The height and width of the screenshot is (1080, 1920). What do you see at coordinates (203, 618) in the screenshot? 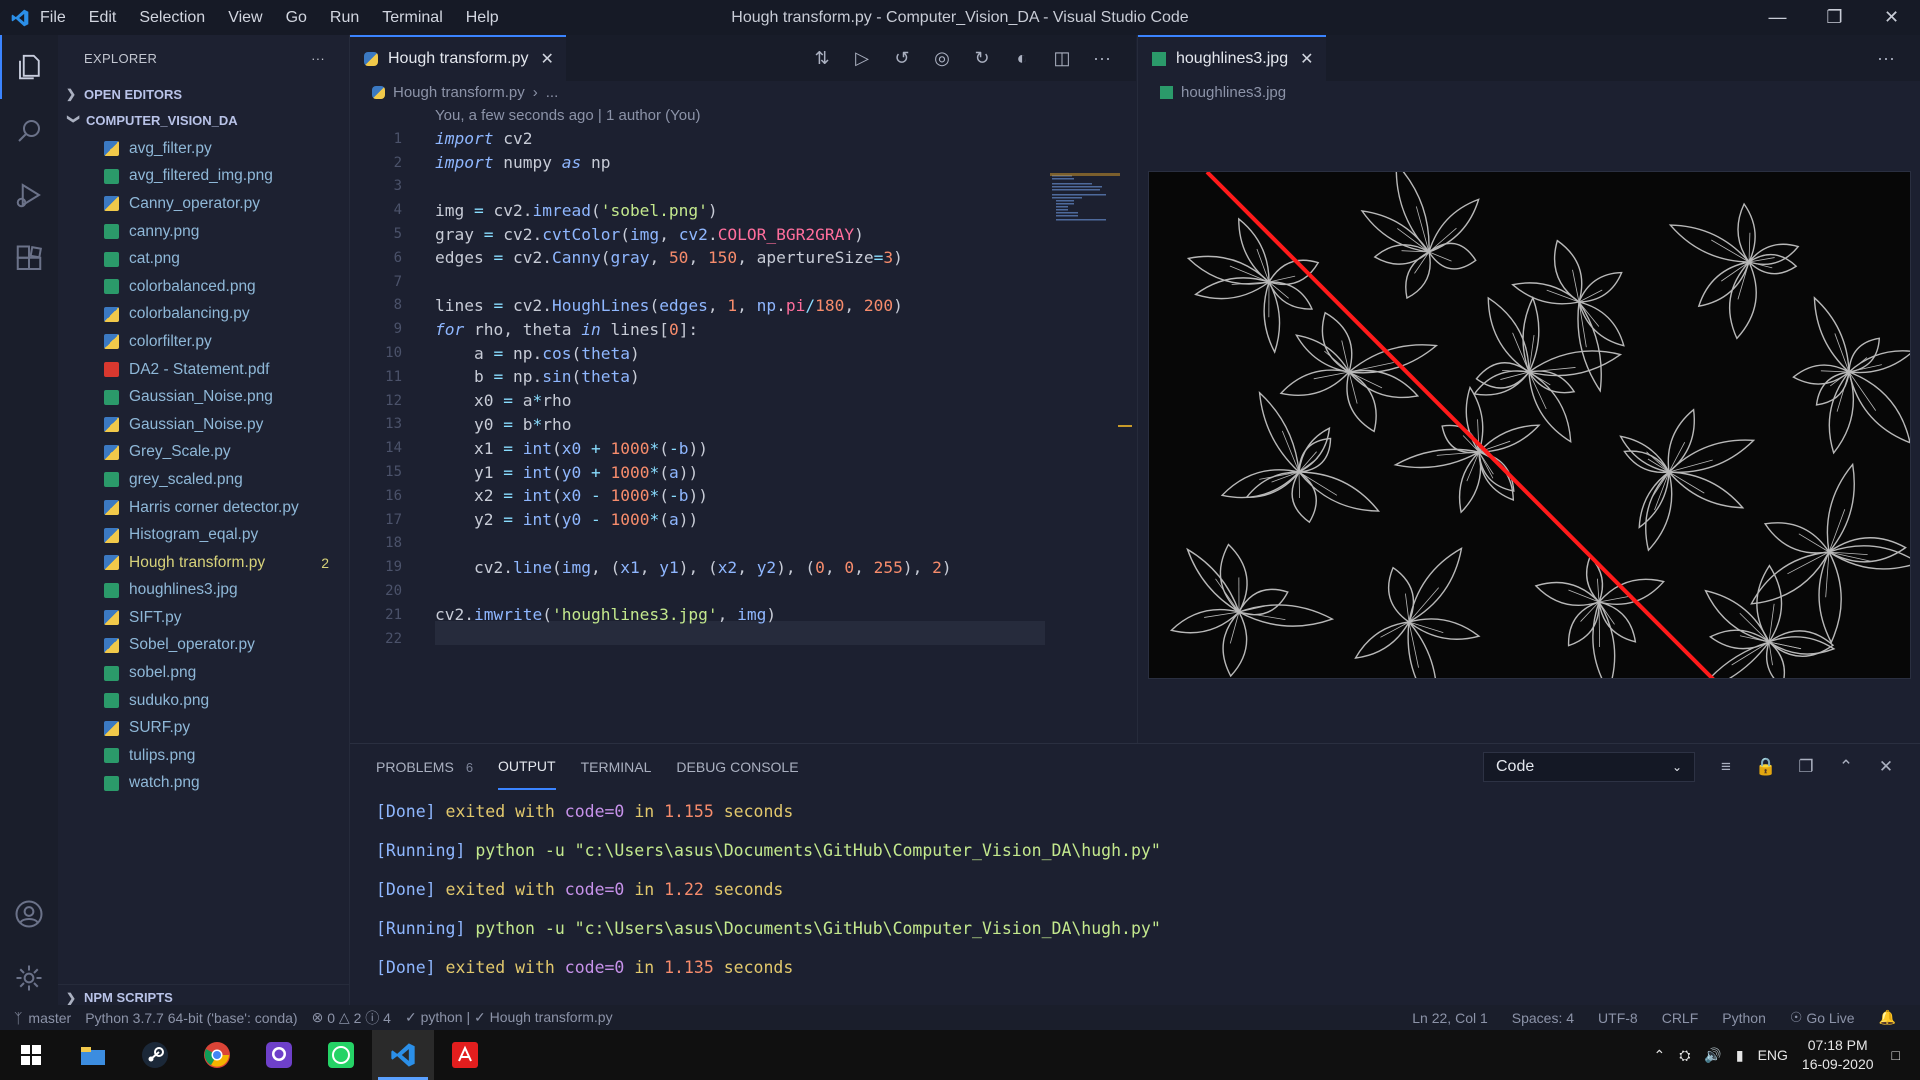
I see `file-item: SIFT.py` at bounding box center [203, 618].